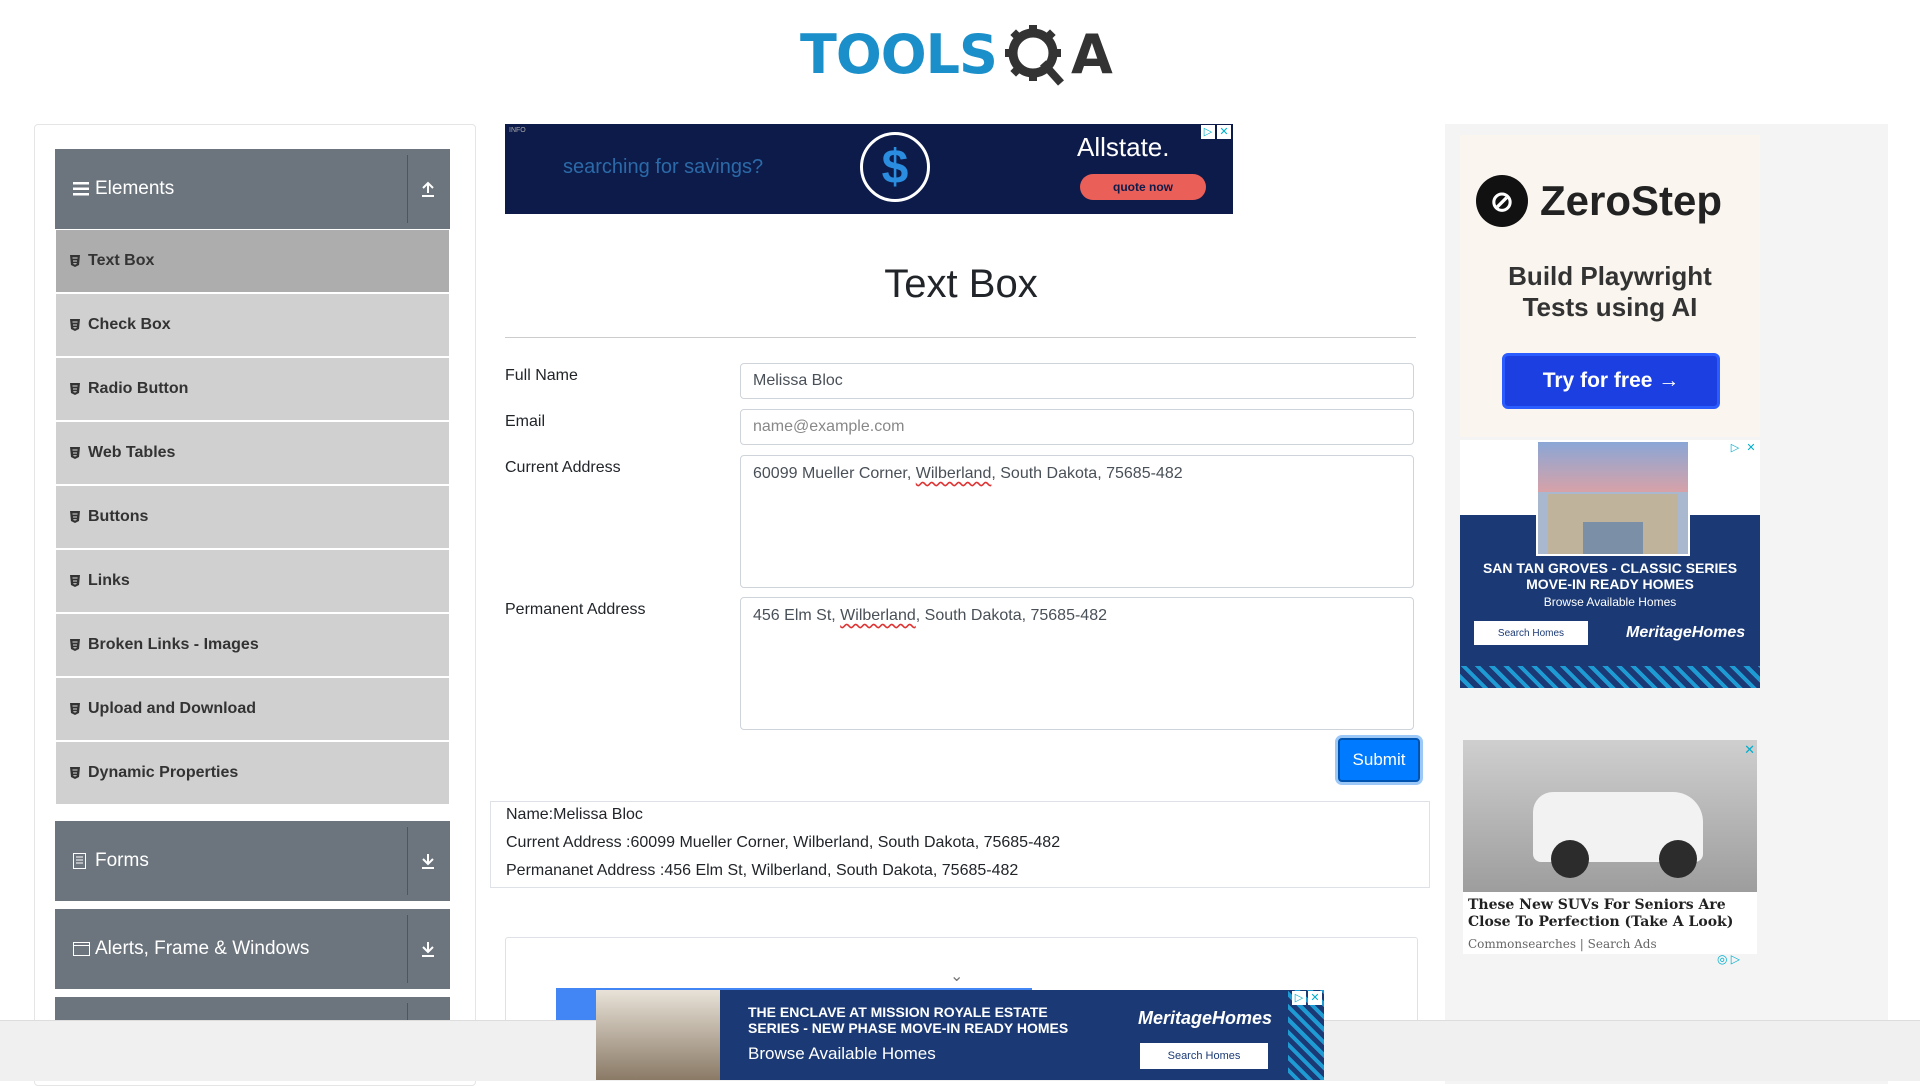 The width and height of the screenshot is (1920, 1086). What do you see at coordinates (908, 1028) in the screenshot?
I see `headline-line: SERIES - NEW PHASE MOVE-IN READY HOMES` at bounding box center [908, 1028].